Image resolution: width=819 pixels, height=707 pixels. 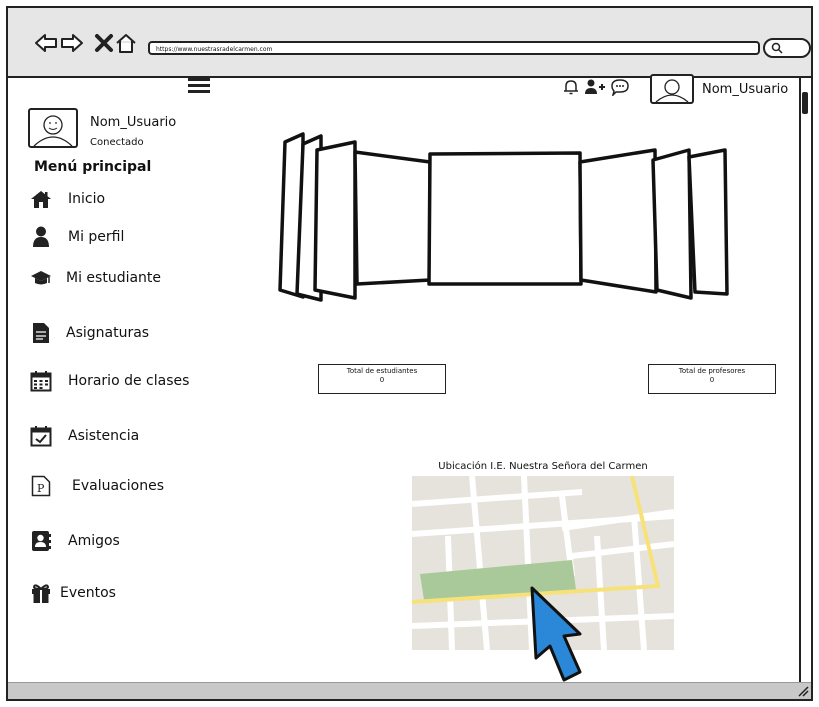 I want to click on sidebar-item-label: Mi estudiante, so click(x=114, y=278).